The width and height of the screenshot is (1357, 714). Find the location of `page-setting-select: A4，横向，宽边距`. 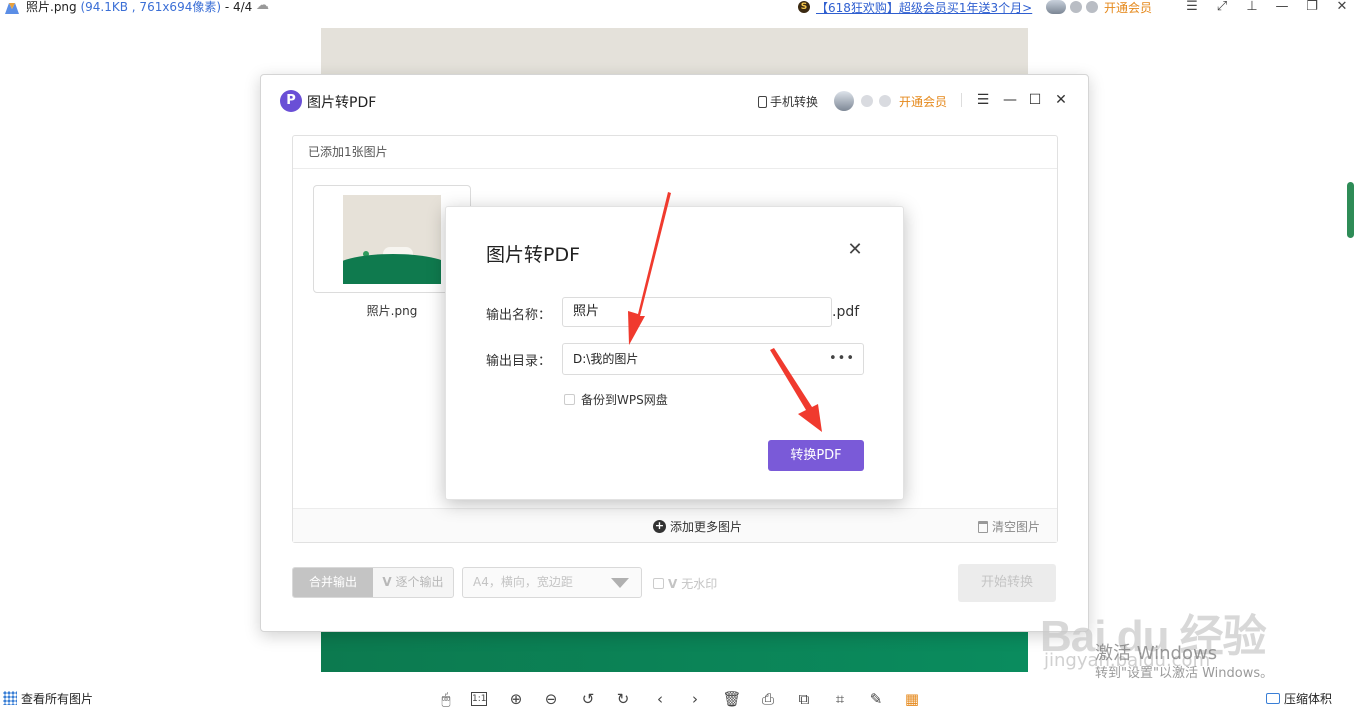

page-setting-select: A4，横向，宽边距 is located at coordinates (552, 582).